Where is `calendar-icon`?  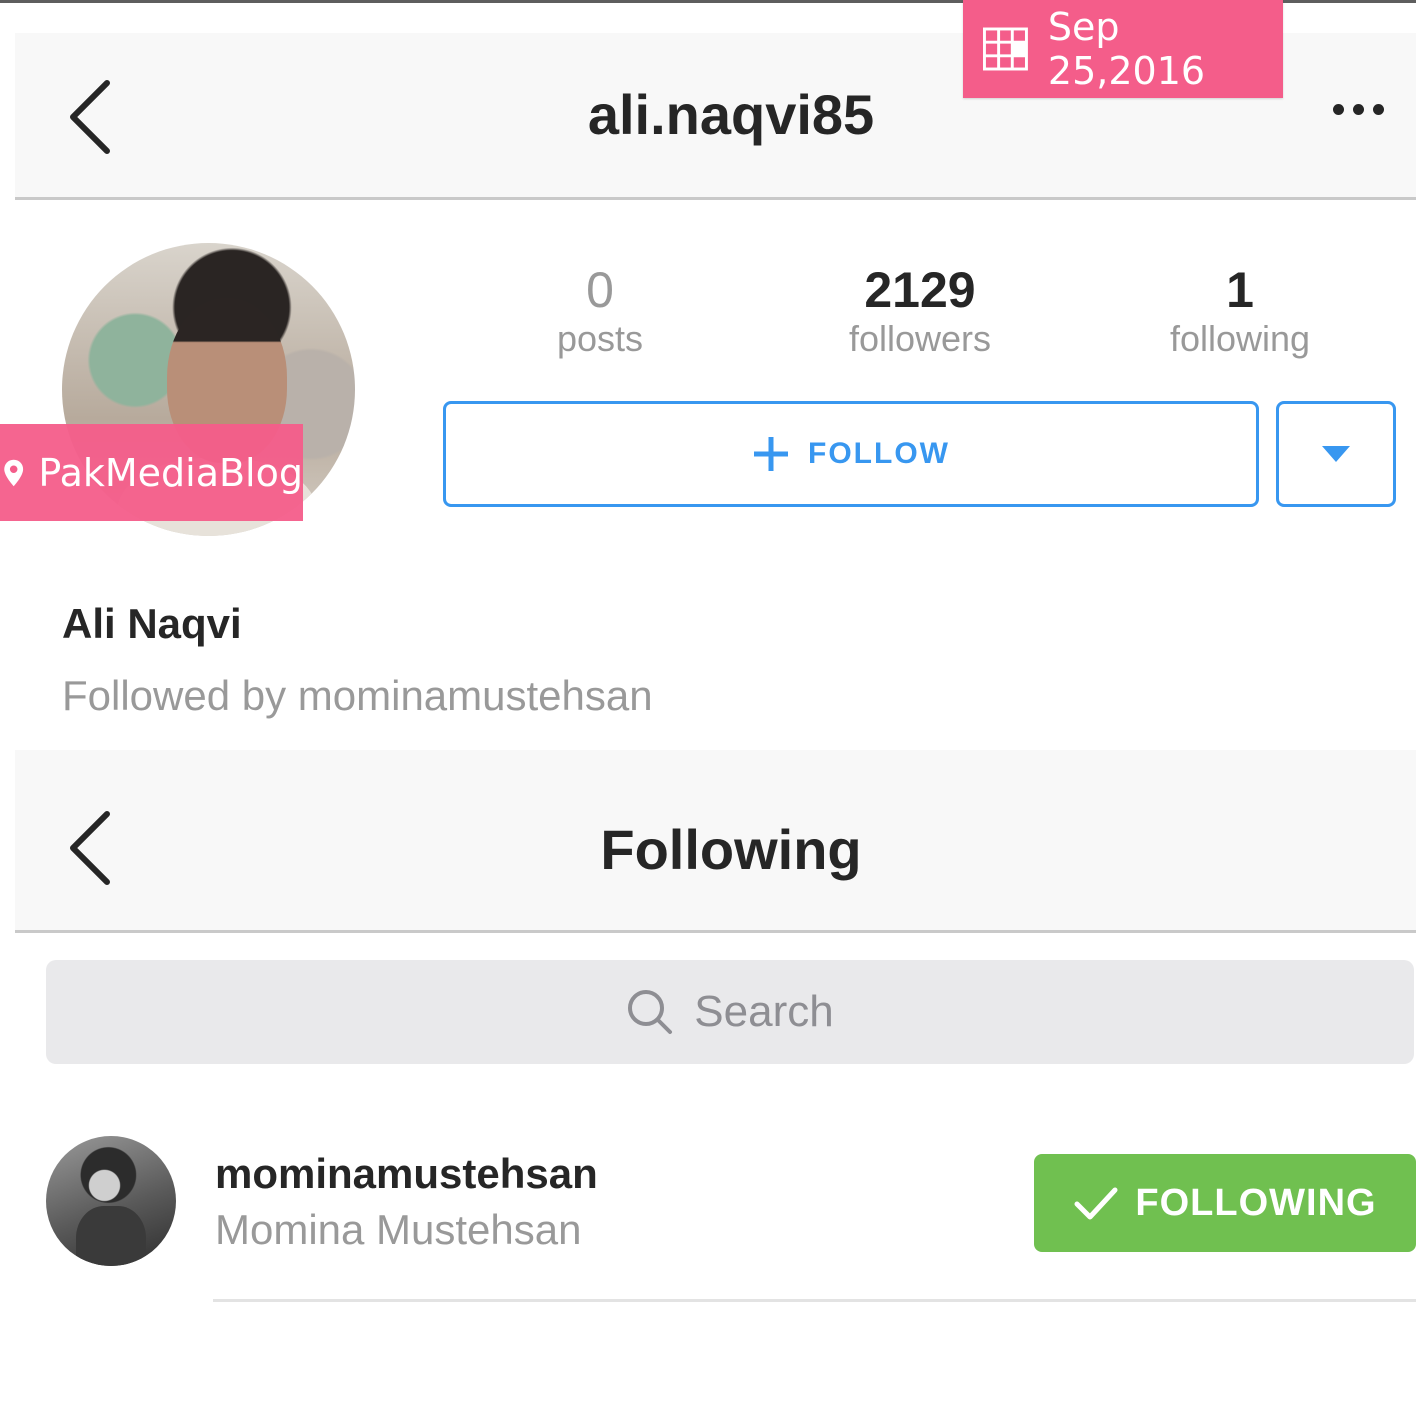
calendar-icon is located at coordinates (1005, 49).